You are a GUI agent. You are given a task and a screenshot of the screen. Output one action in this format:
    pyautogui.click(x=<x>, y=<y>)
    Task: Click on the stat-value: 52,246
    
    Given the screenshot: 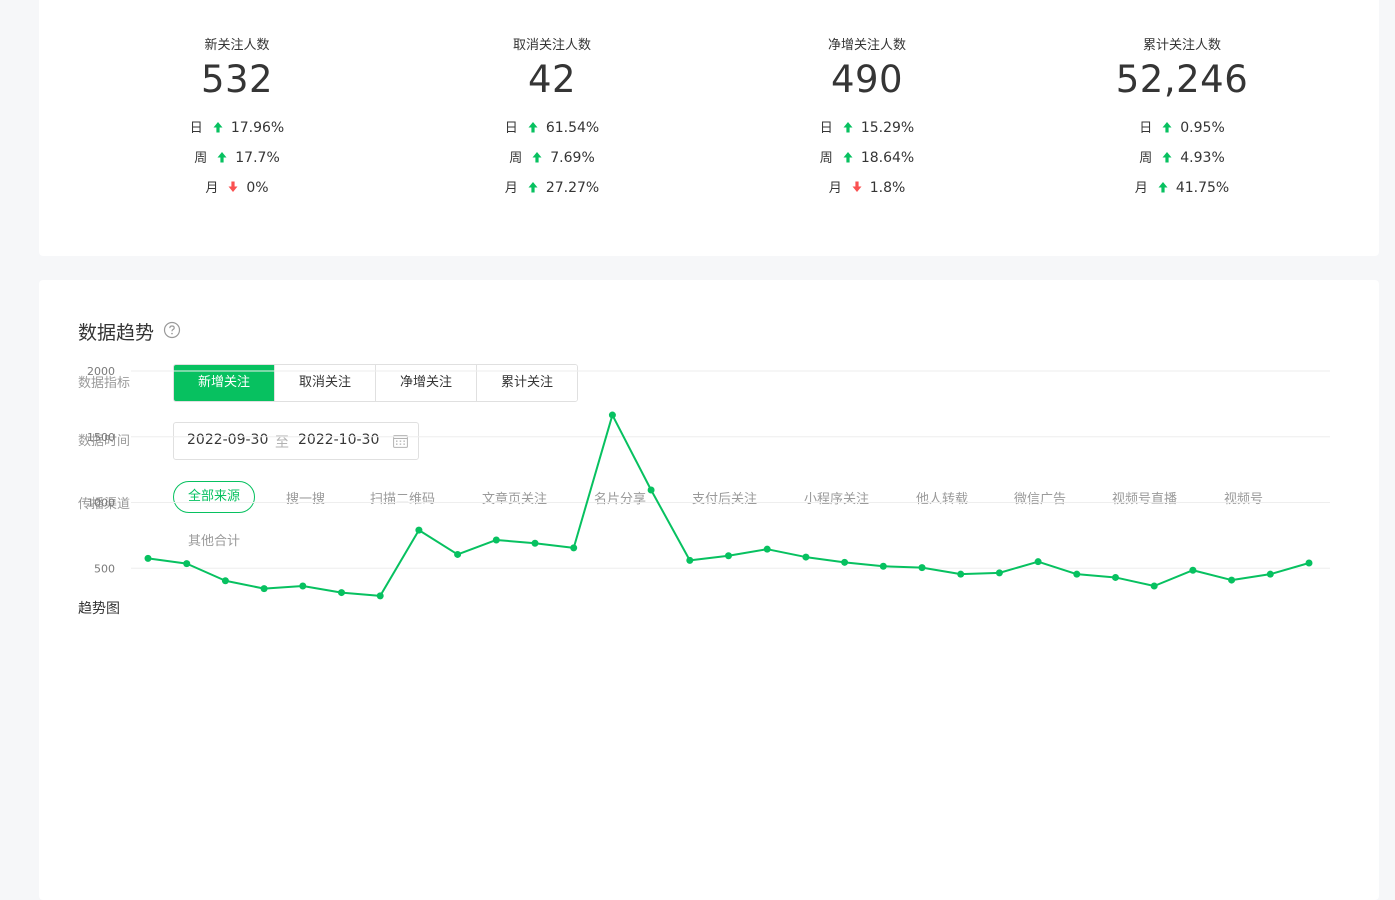 What is the action you would take?
    pyautogui.click(x=1182, y=79)
    